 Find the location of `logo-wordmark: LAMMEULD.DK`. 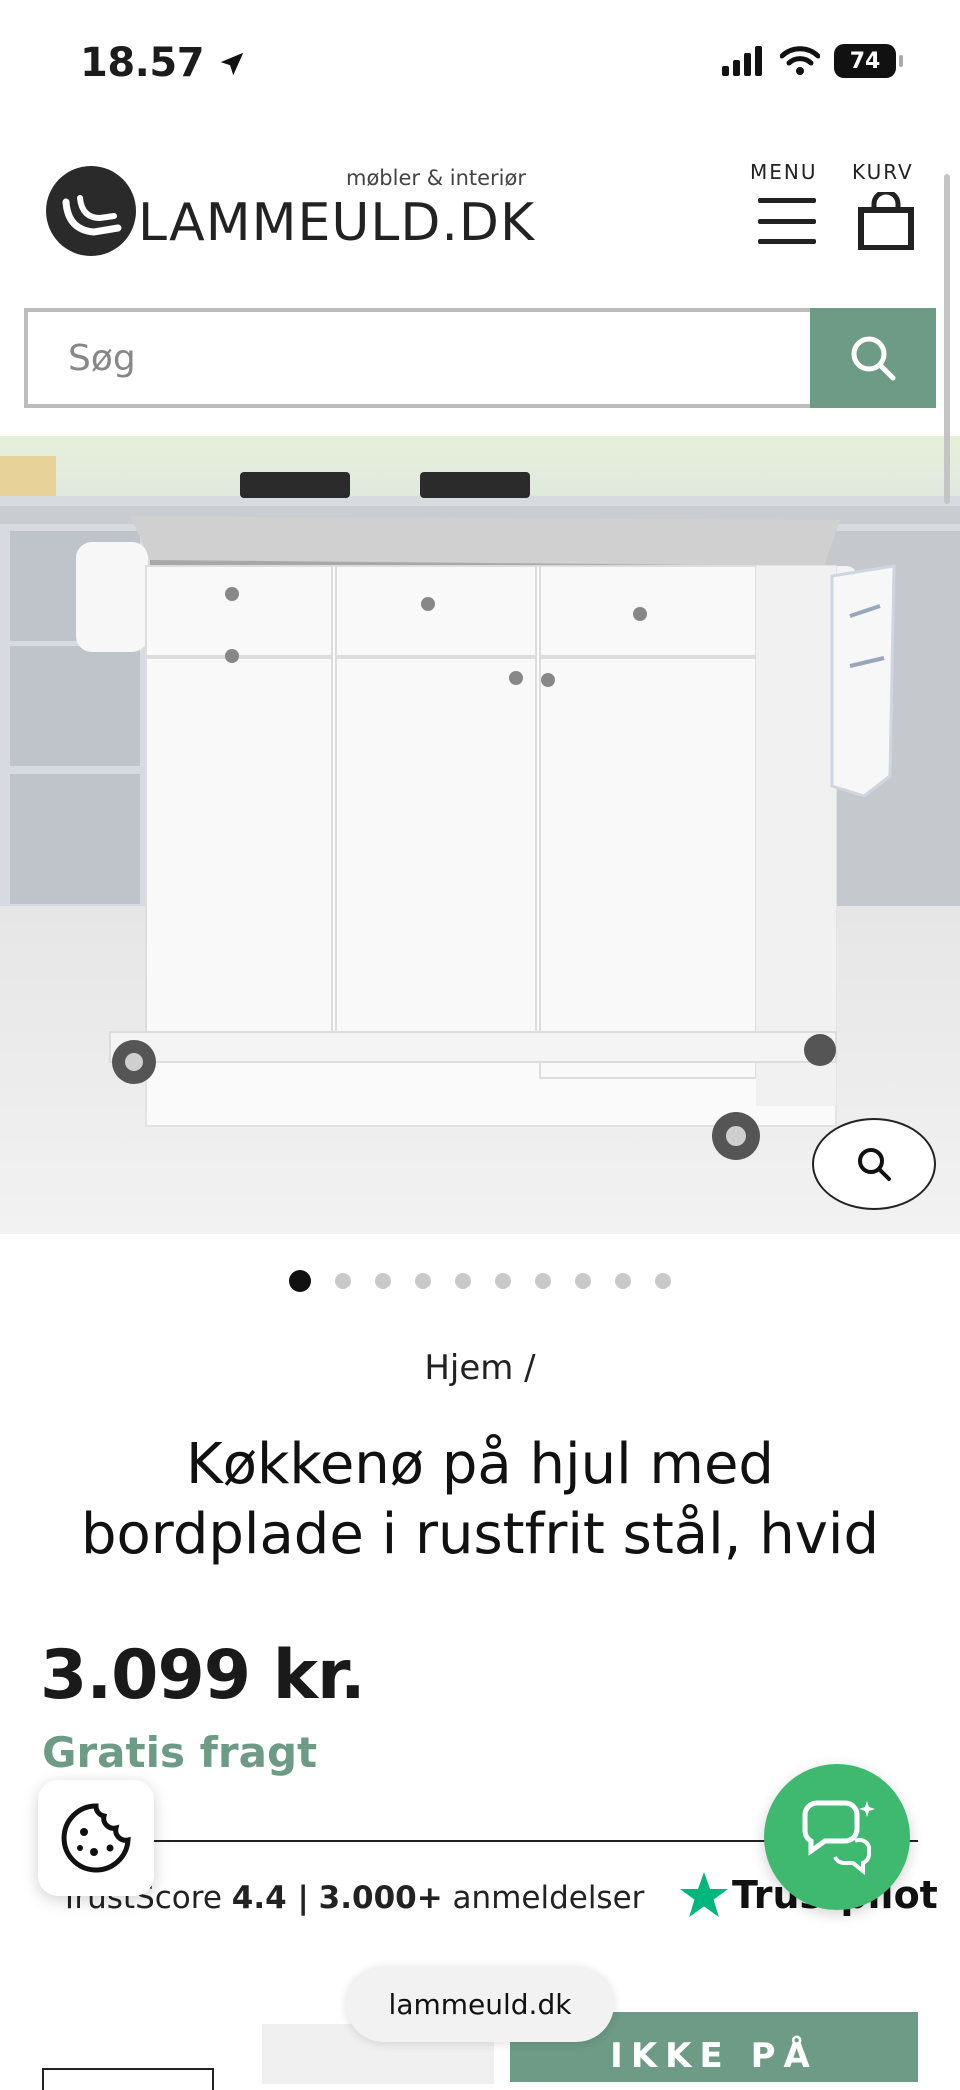

logo-wordmark: LAMMEULD.DK is located at coordinates (336, 223).